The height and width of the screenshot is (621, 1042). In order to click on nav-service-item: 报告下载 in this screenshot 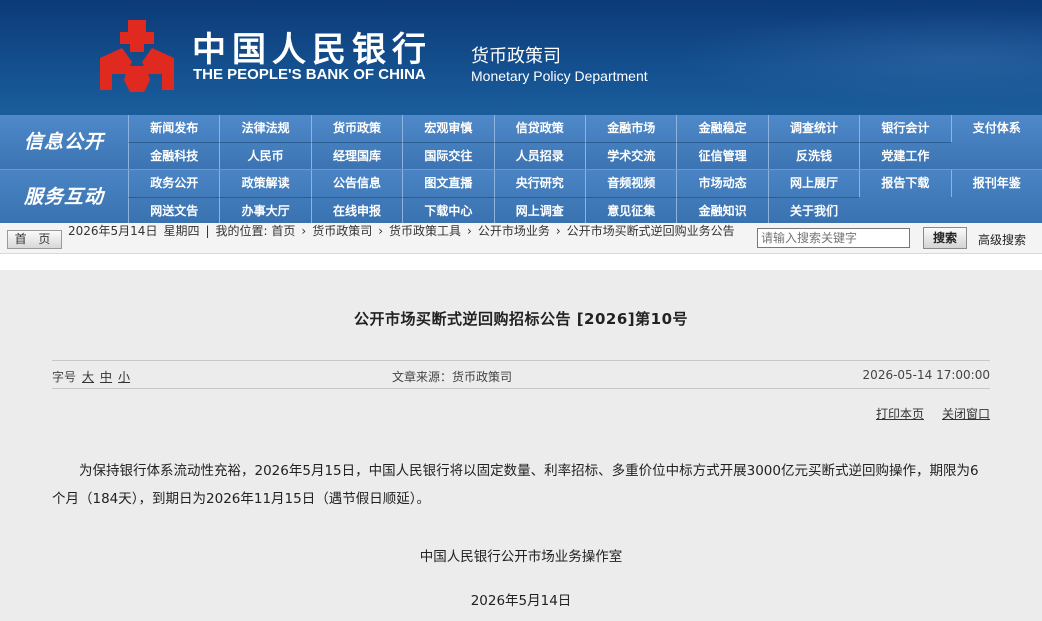, I will do `click(904, 183)`.